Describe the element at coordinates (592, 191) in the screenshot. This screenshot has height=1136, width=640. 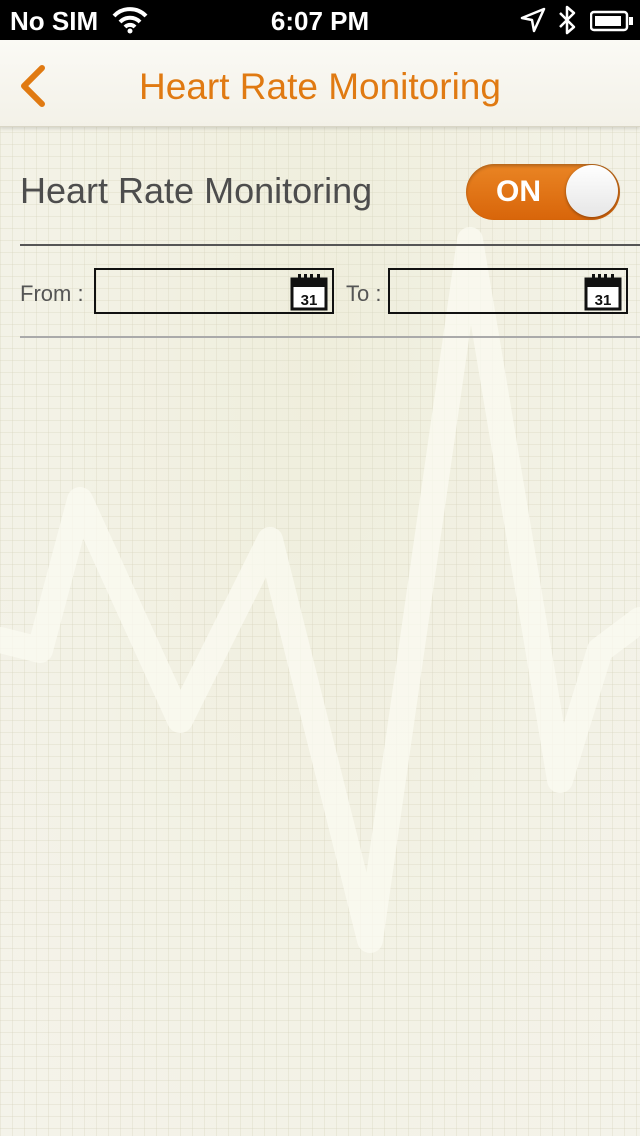
I see `toggle-knob` at that location.